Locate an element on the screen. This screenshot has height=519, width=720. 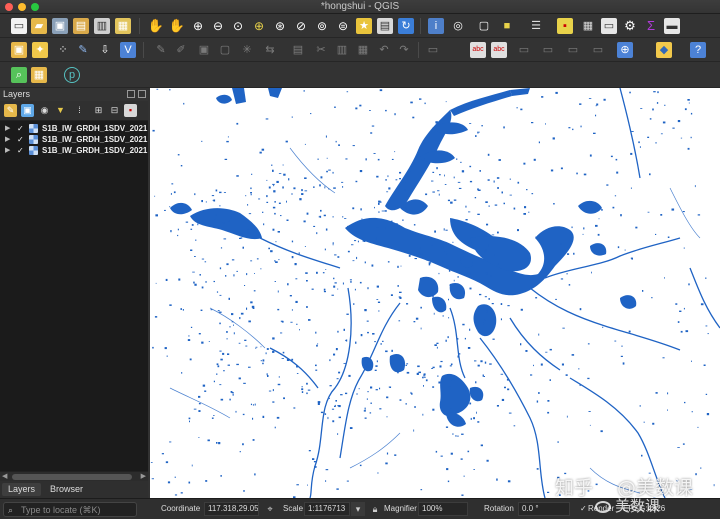
save-as-icon: ▤ is located at coordinates (81, 26).